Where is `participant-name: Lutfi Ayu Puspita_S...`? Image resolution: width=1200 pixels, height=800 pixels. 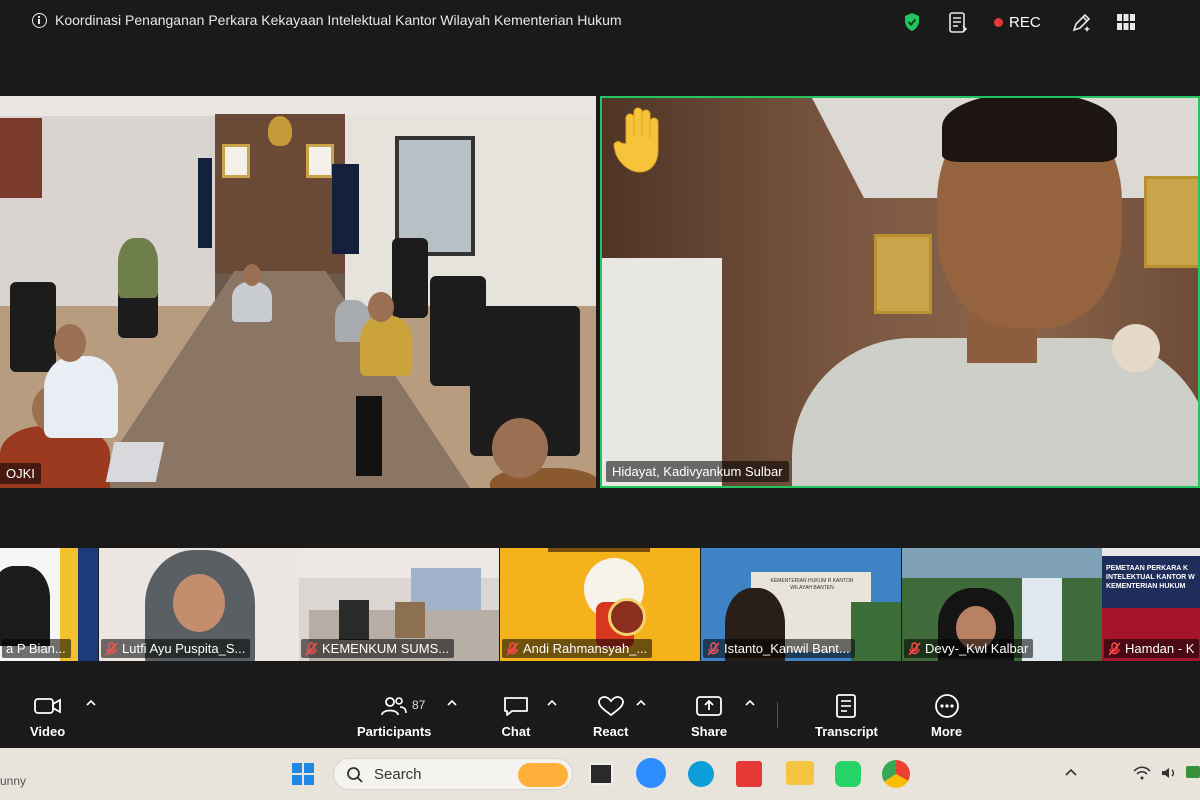 participant-name: Lutfi Ayu Puspita_S... is located at coordinates (184, 648).